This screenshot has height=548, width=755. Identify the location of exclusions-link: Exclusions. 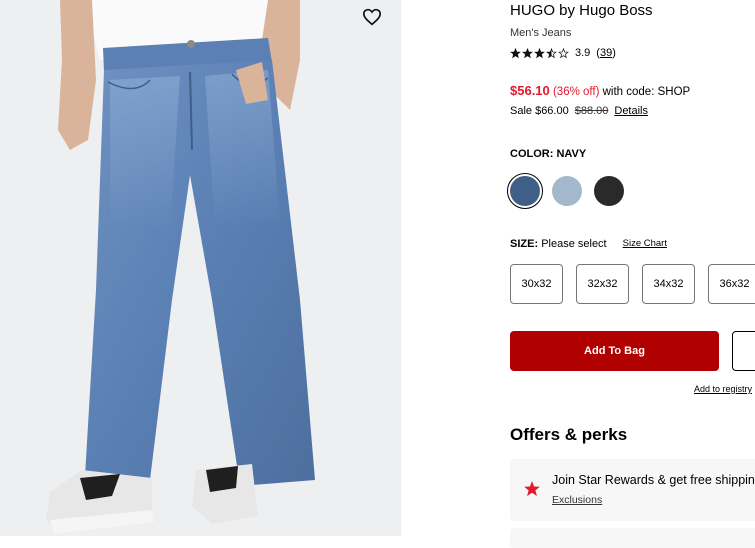
(577, 500).